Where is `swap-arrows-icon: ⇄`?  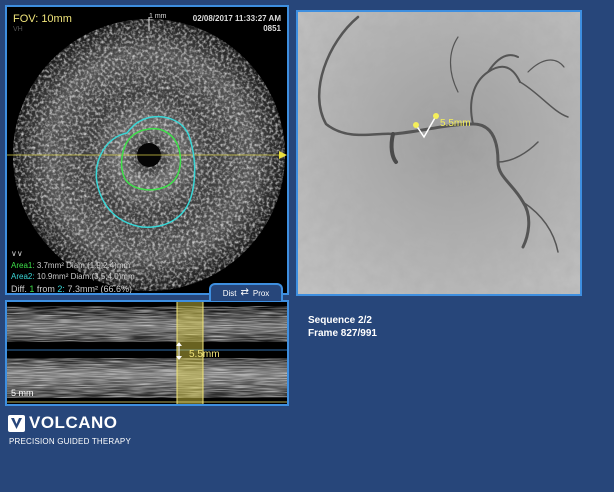 swap-arrows-icon: ⇄ is located at coordinates (244, 293).